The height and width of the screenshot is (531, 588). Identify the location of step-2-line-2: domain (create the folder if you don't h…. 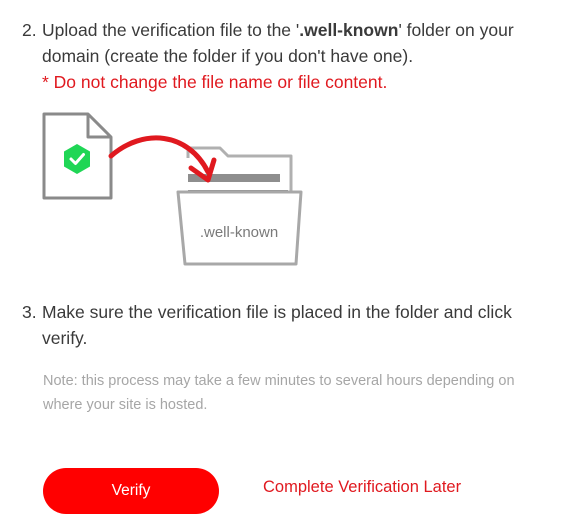
(228, 56).